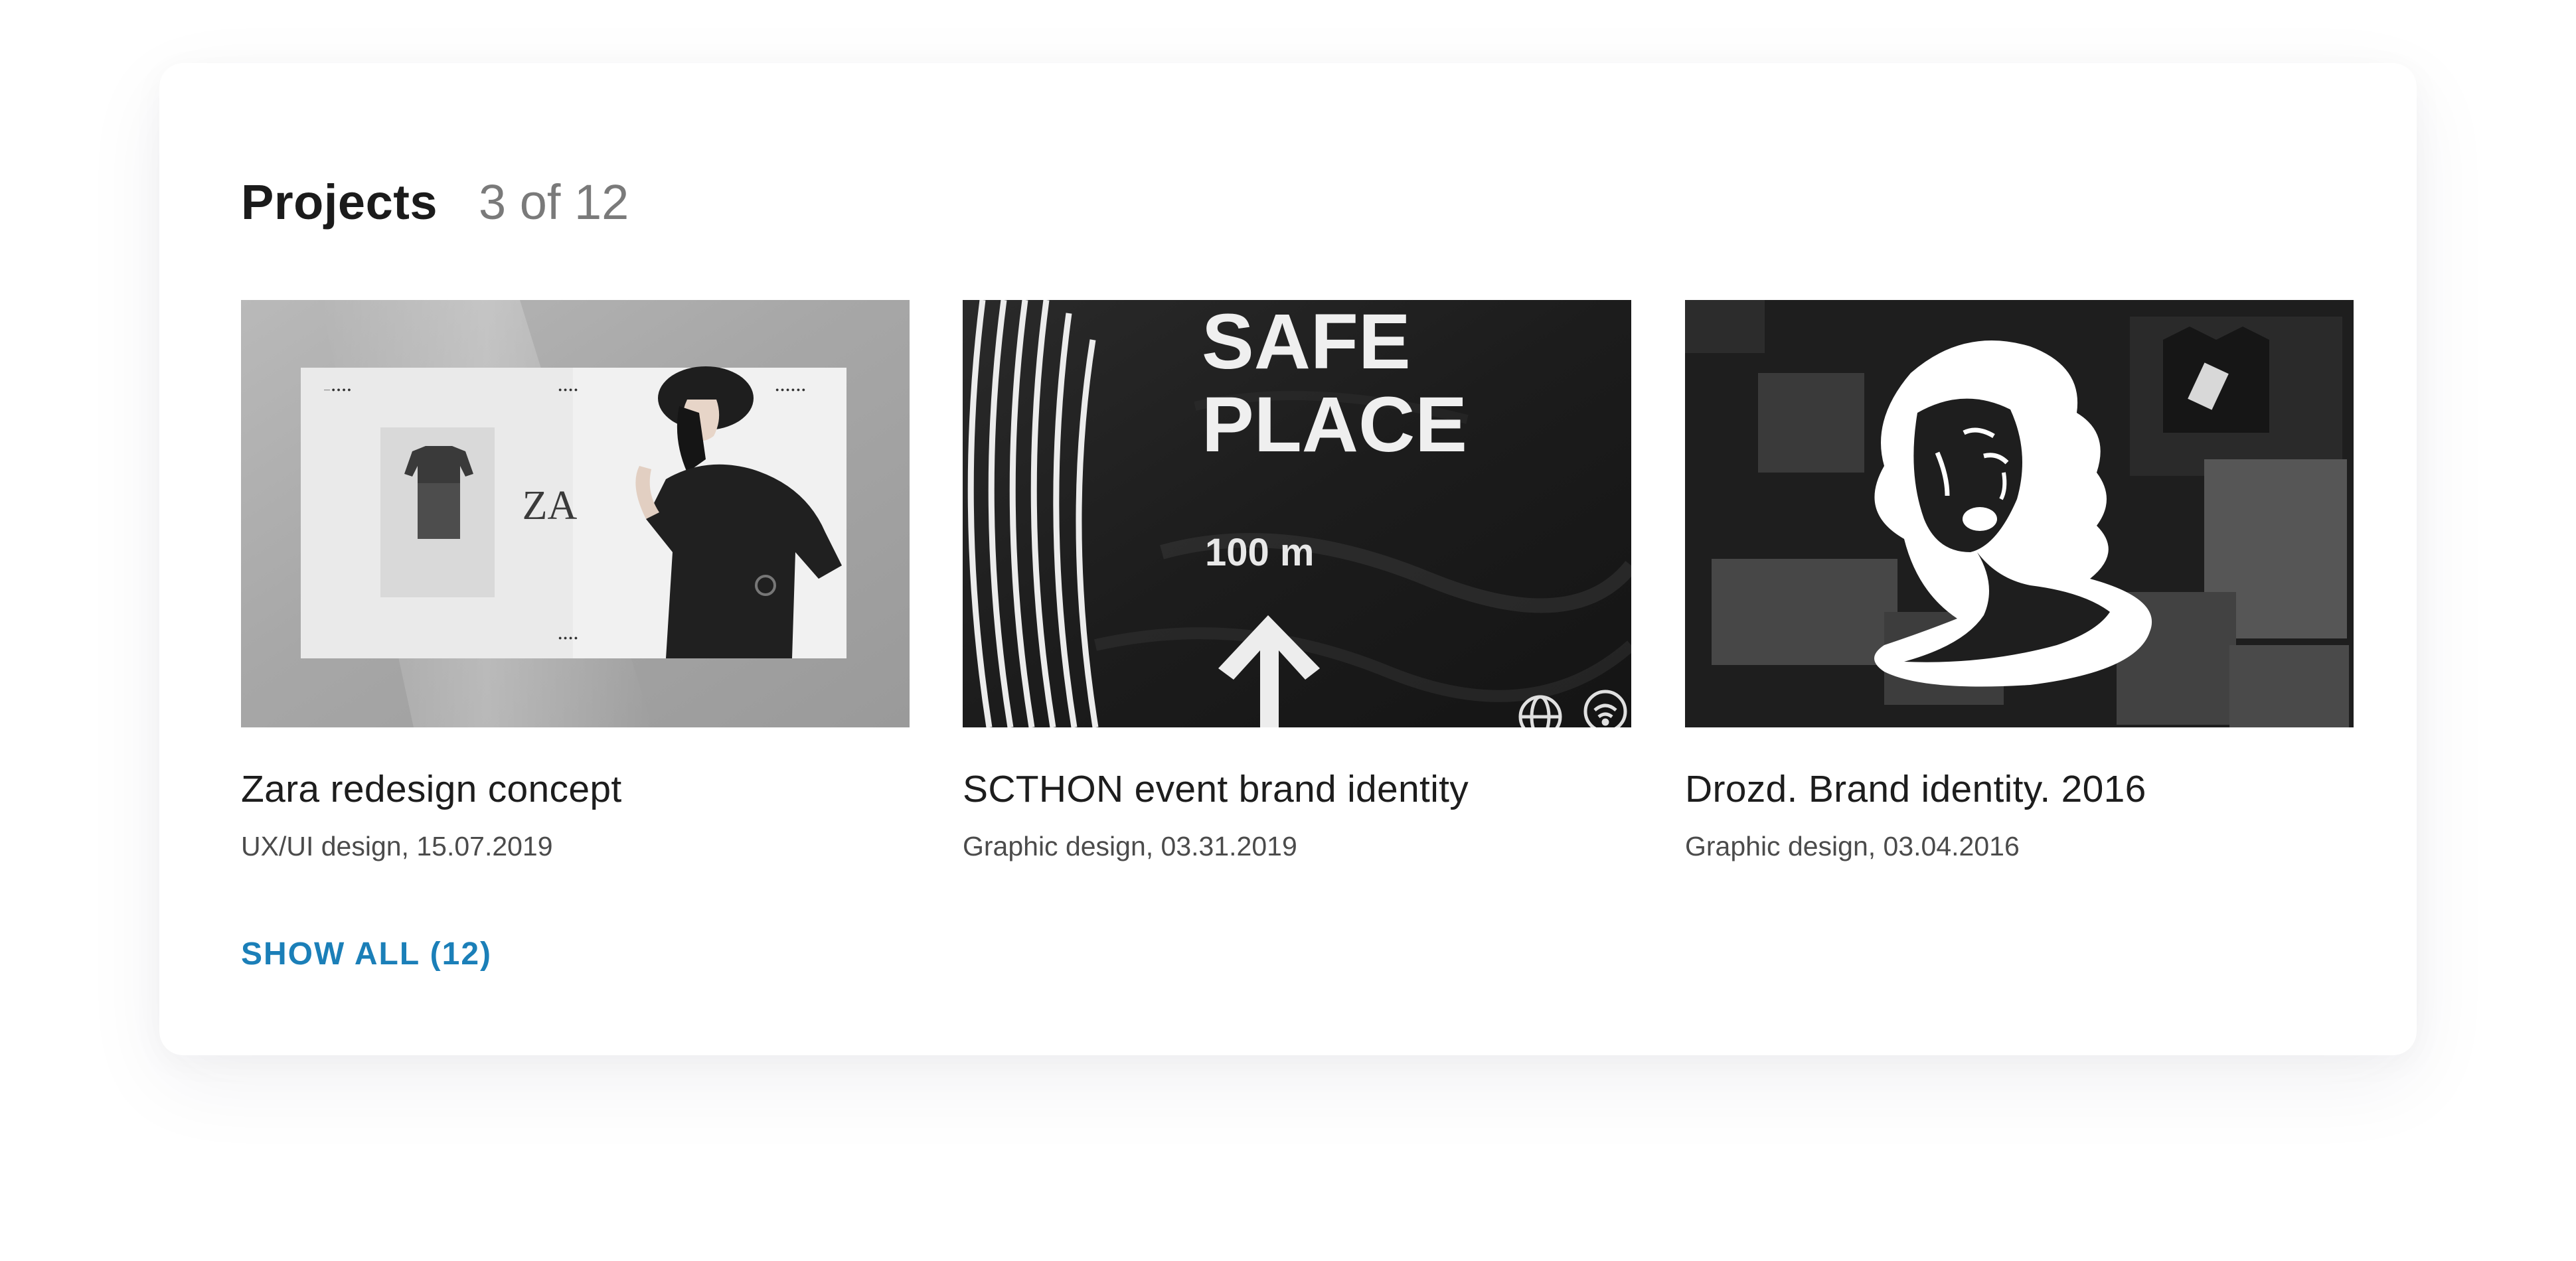 The width and height of the screenshot is (2576, 1261). What do you see at coordinates (550, 505) in the screenshot?
I see `zara-logo: ZA` at bounding box center [550, 505].